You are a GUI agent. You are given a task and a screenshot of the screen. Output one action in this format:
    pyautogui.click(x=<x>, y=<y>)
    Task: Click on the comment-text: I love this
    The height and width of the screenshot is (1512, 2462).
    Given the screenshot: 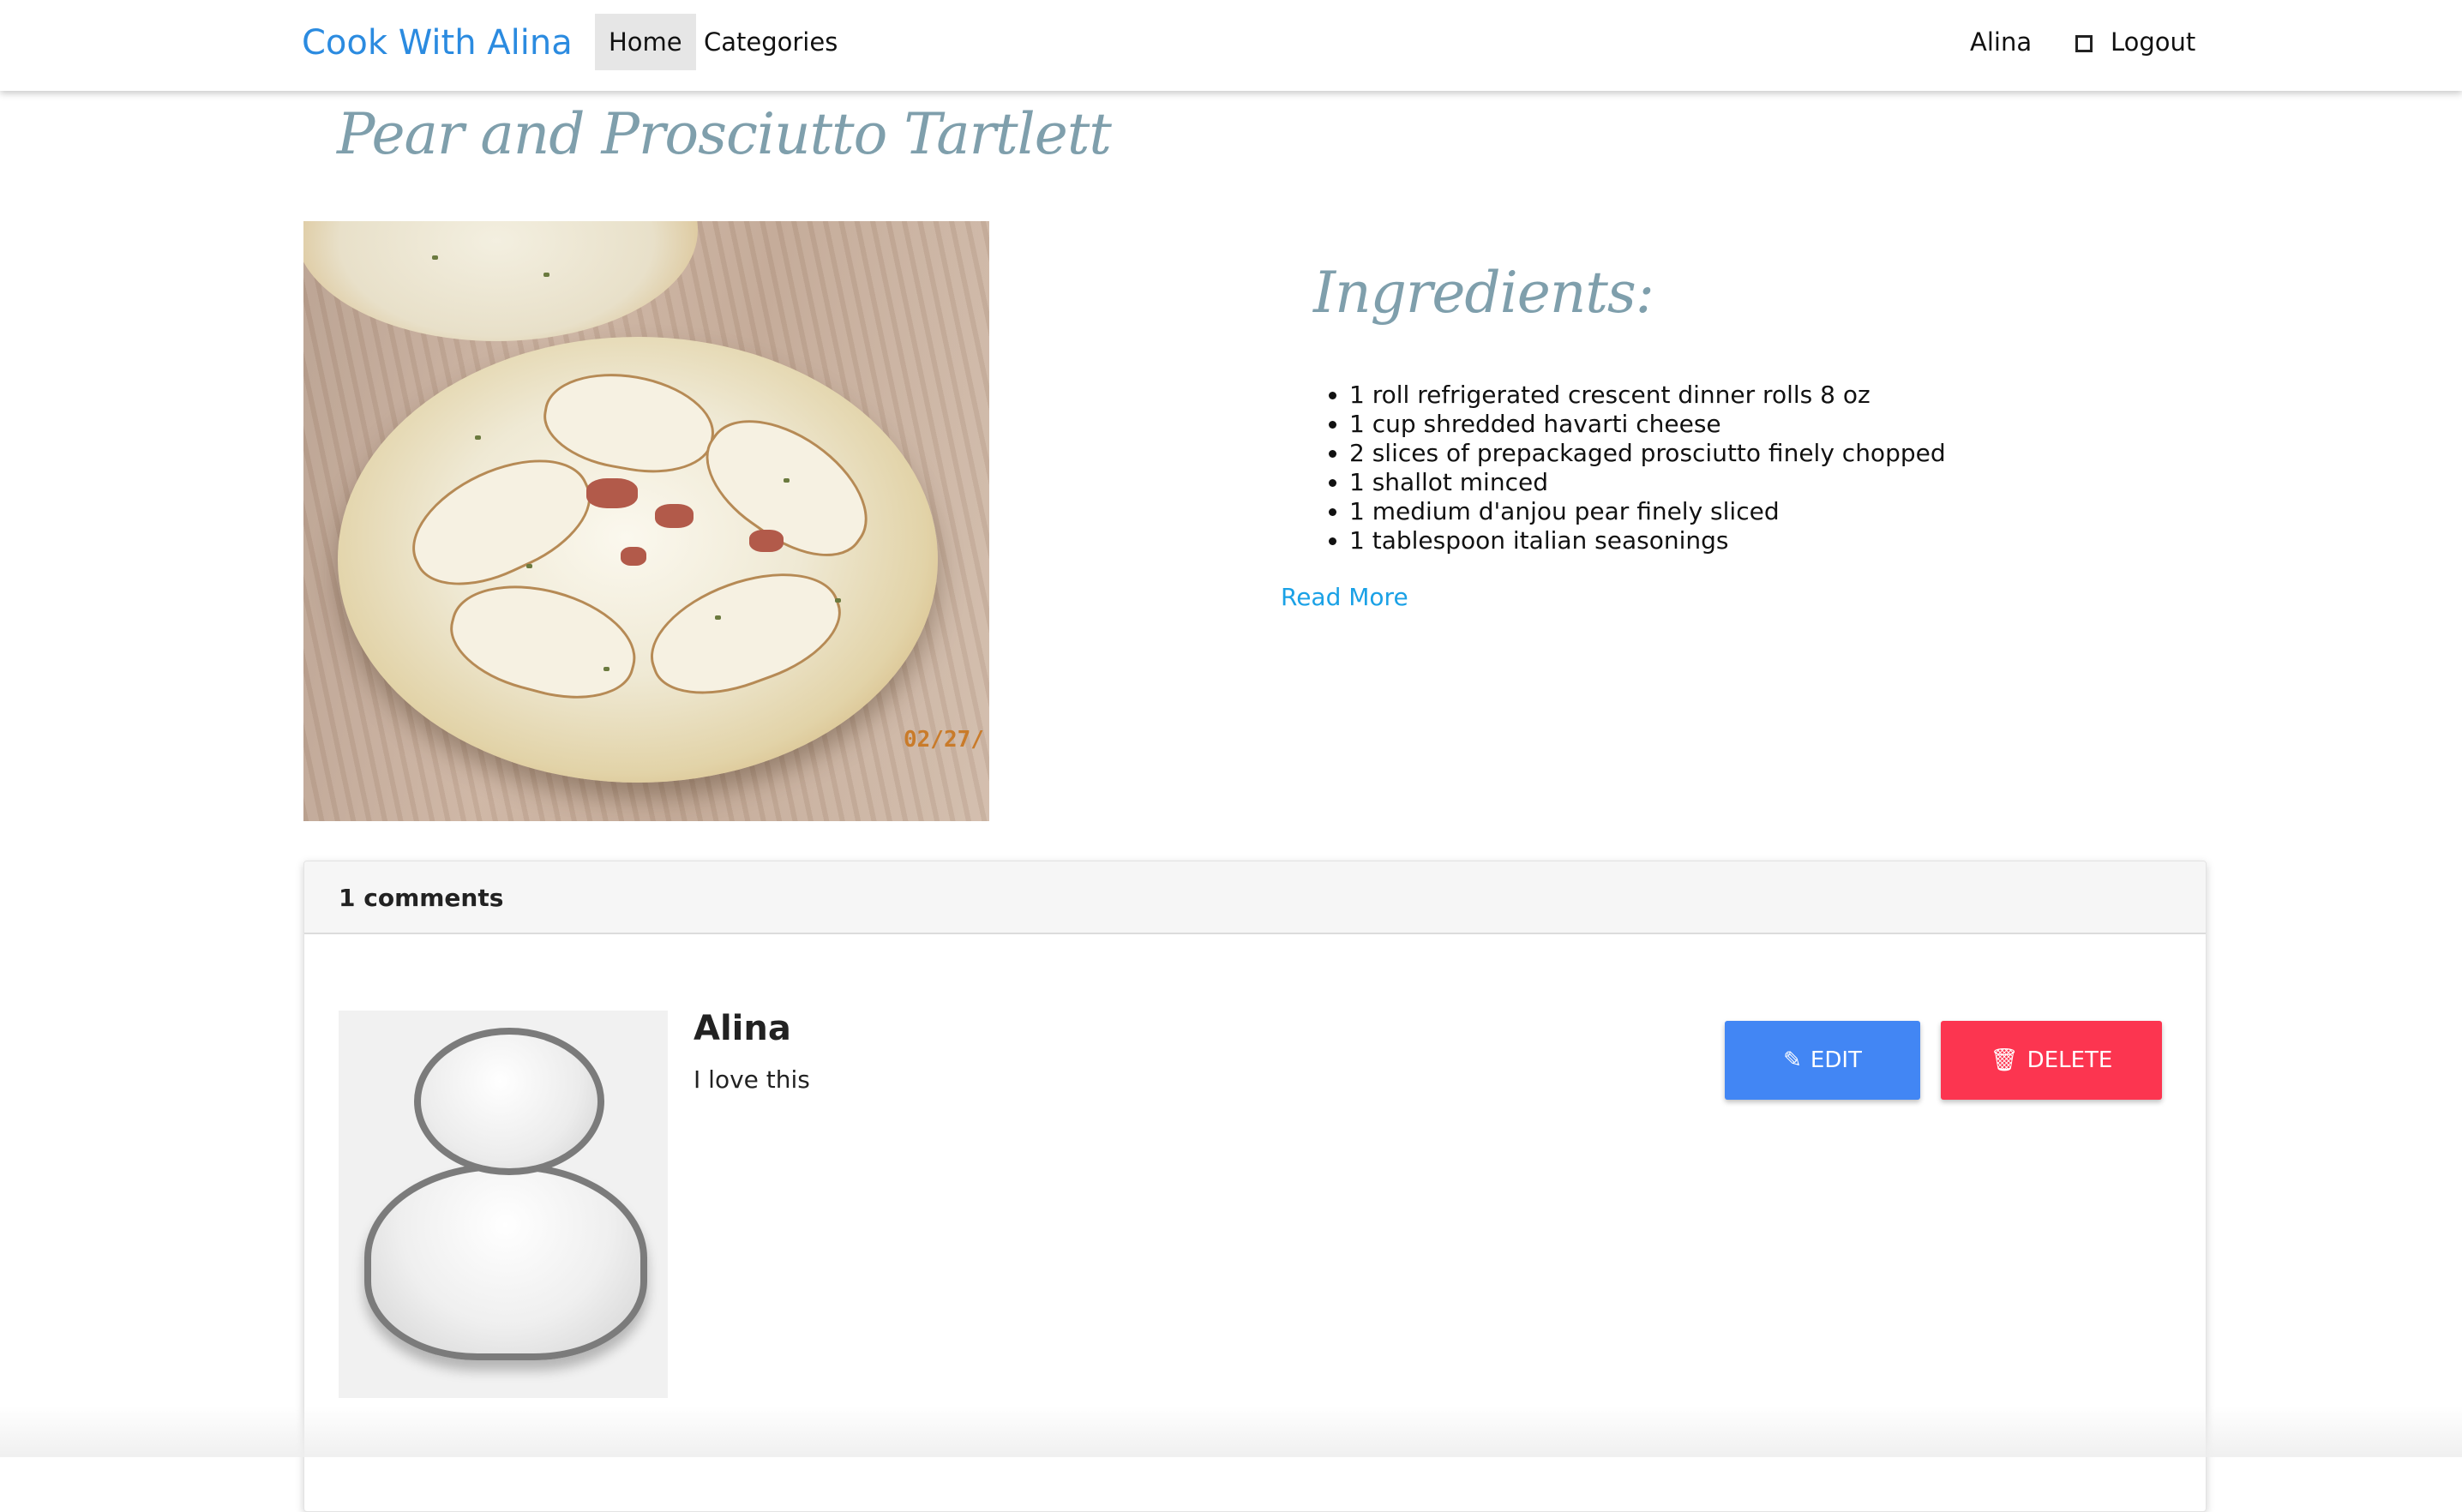 What is the action you would take?
    pyautogui.click(x=752, y=1079)
    